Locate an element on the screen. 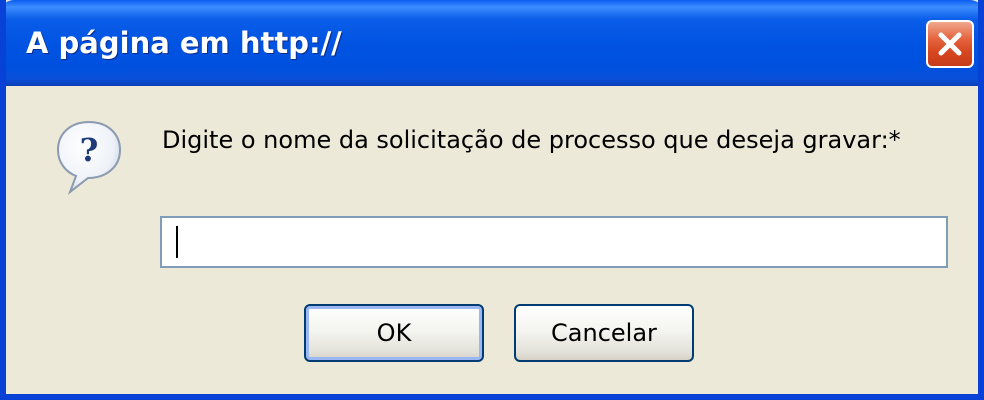  cancel-button: Cancelar is located at coordinates (604, 333).